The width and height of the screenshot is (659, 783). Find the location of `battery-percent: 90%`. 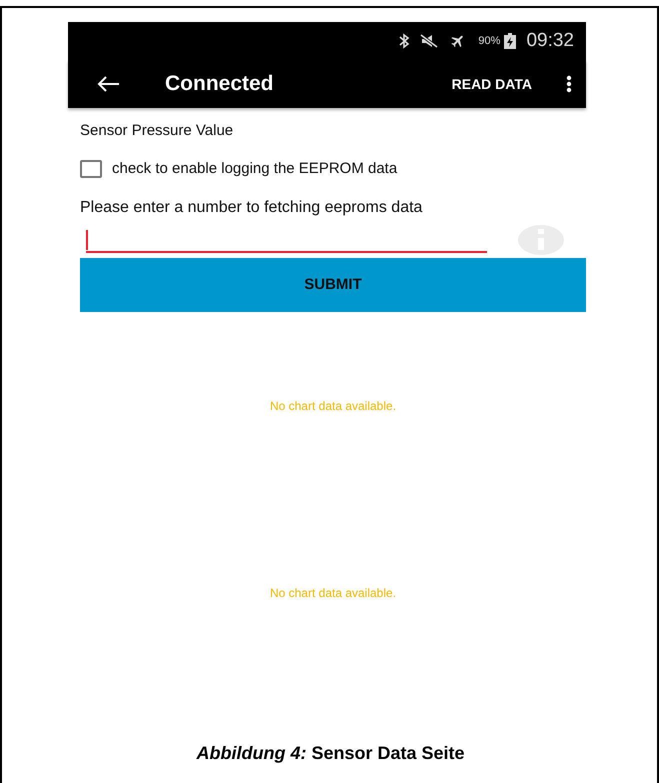

battery-percent: 90% is located at coordinates (489, 41).